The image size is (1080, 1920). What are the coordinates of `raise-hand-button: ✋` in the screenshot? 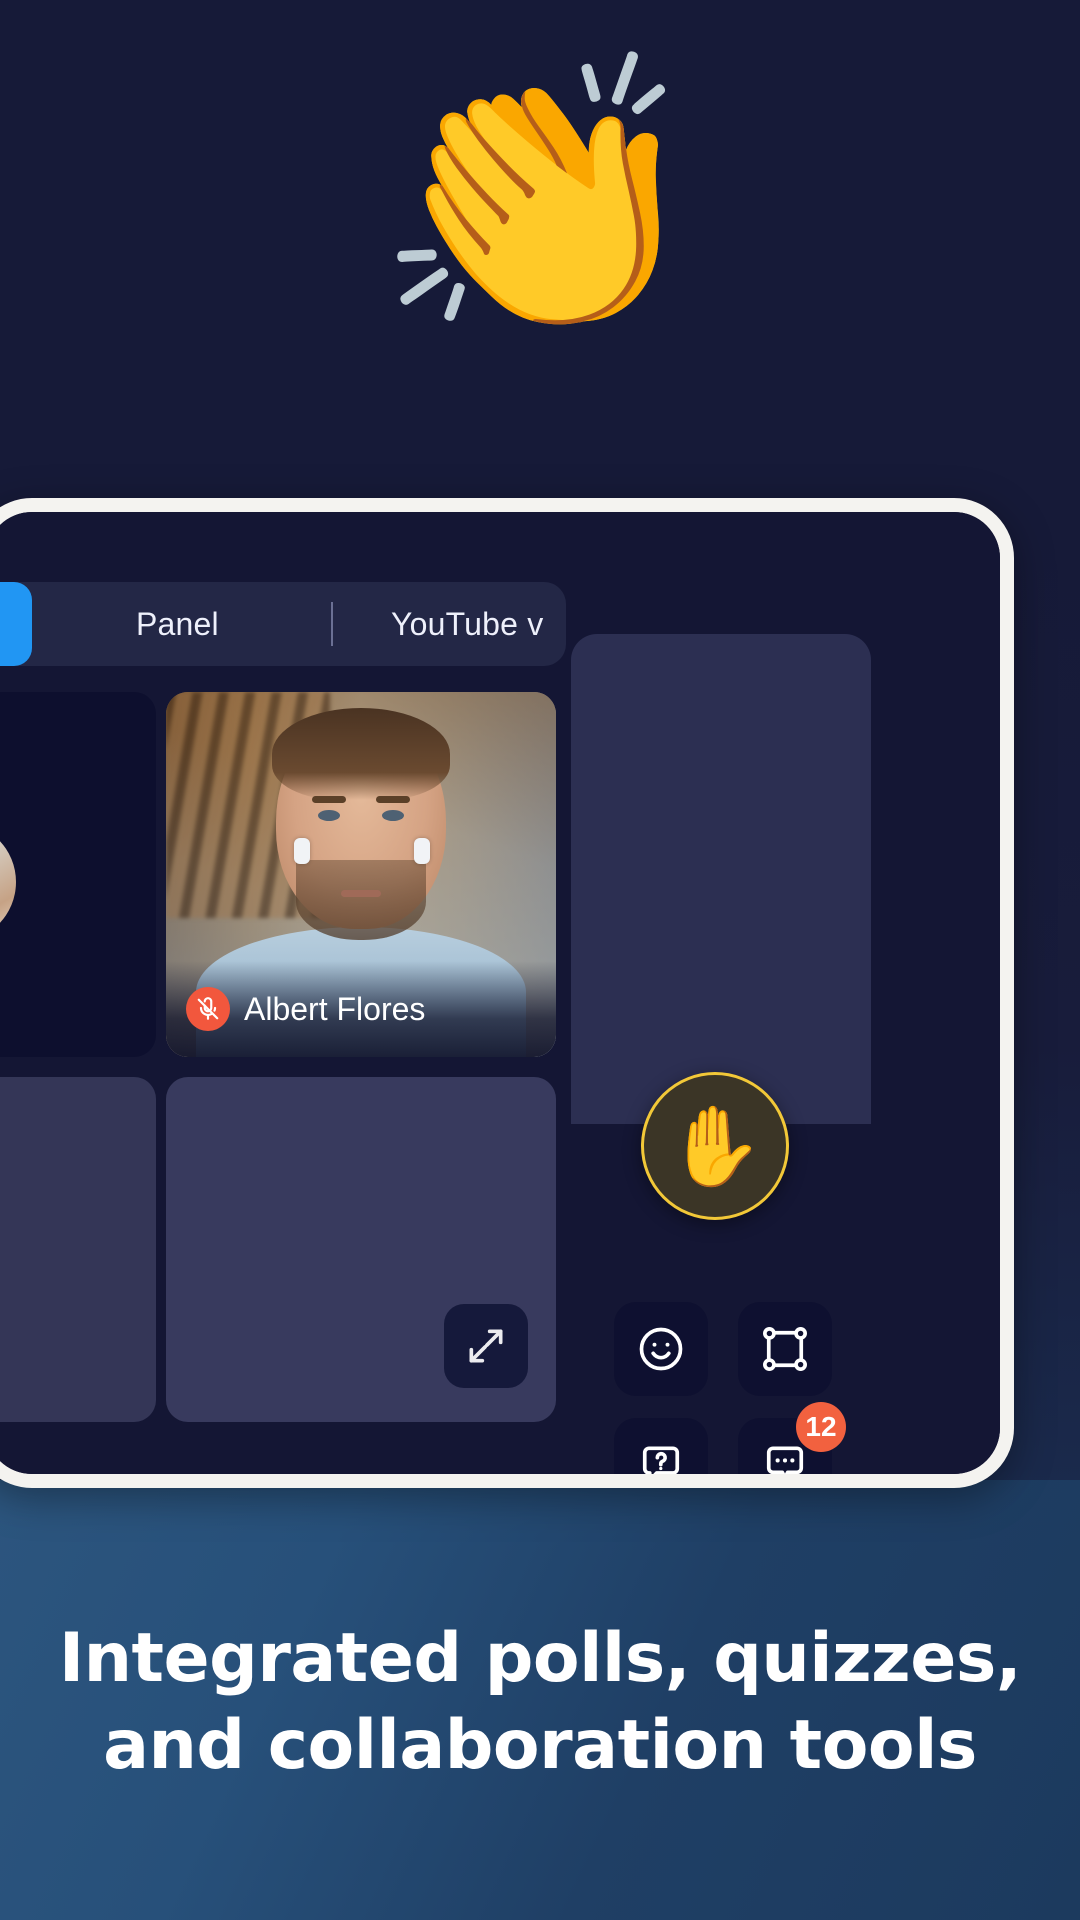 It's located at (715, 1146).